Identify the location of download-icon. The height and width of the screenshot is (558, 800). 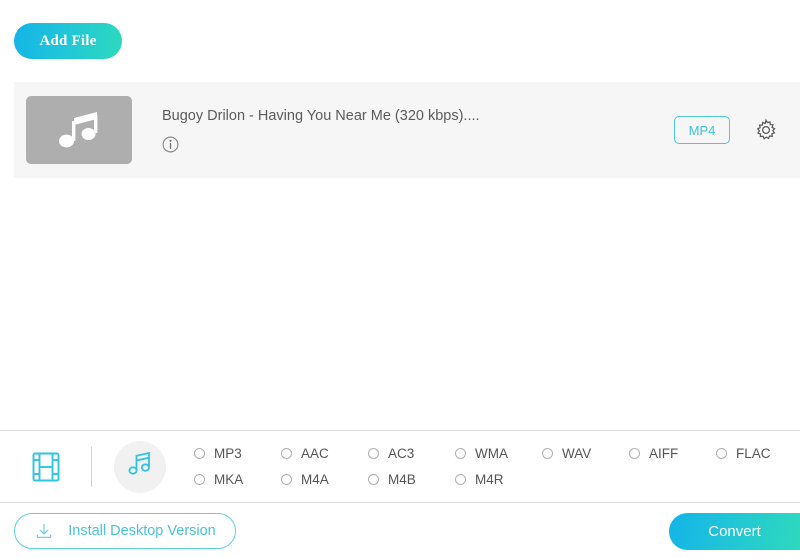
(44, 531).